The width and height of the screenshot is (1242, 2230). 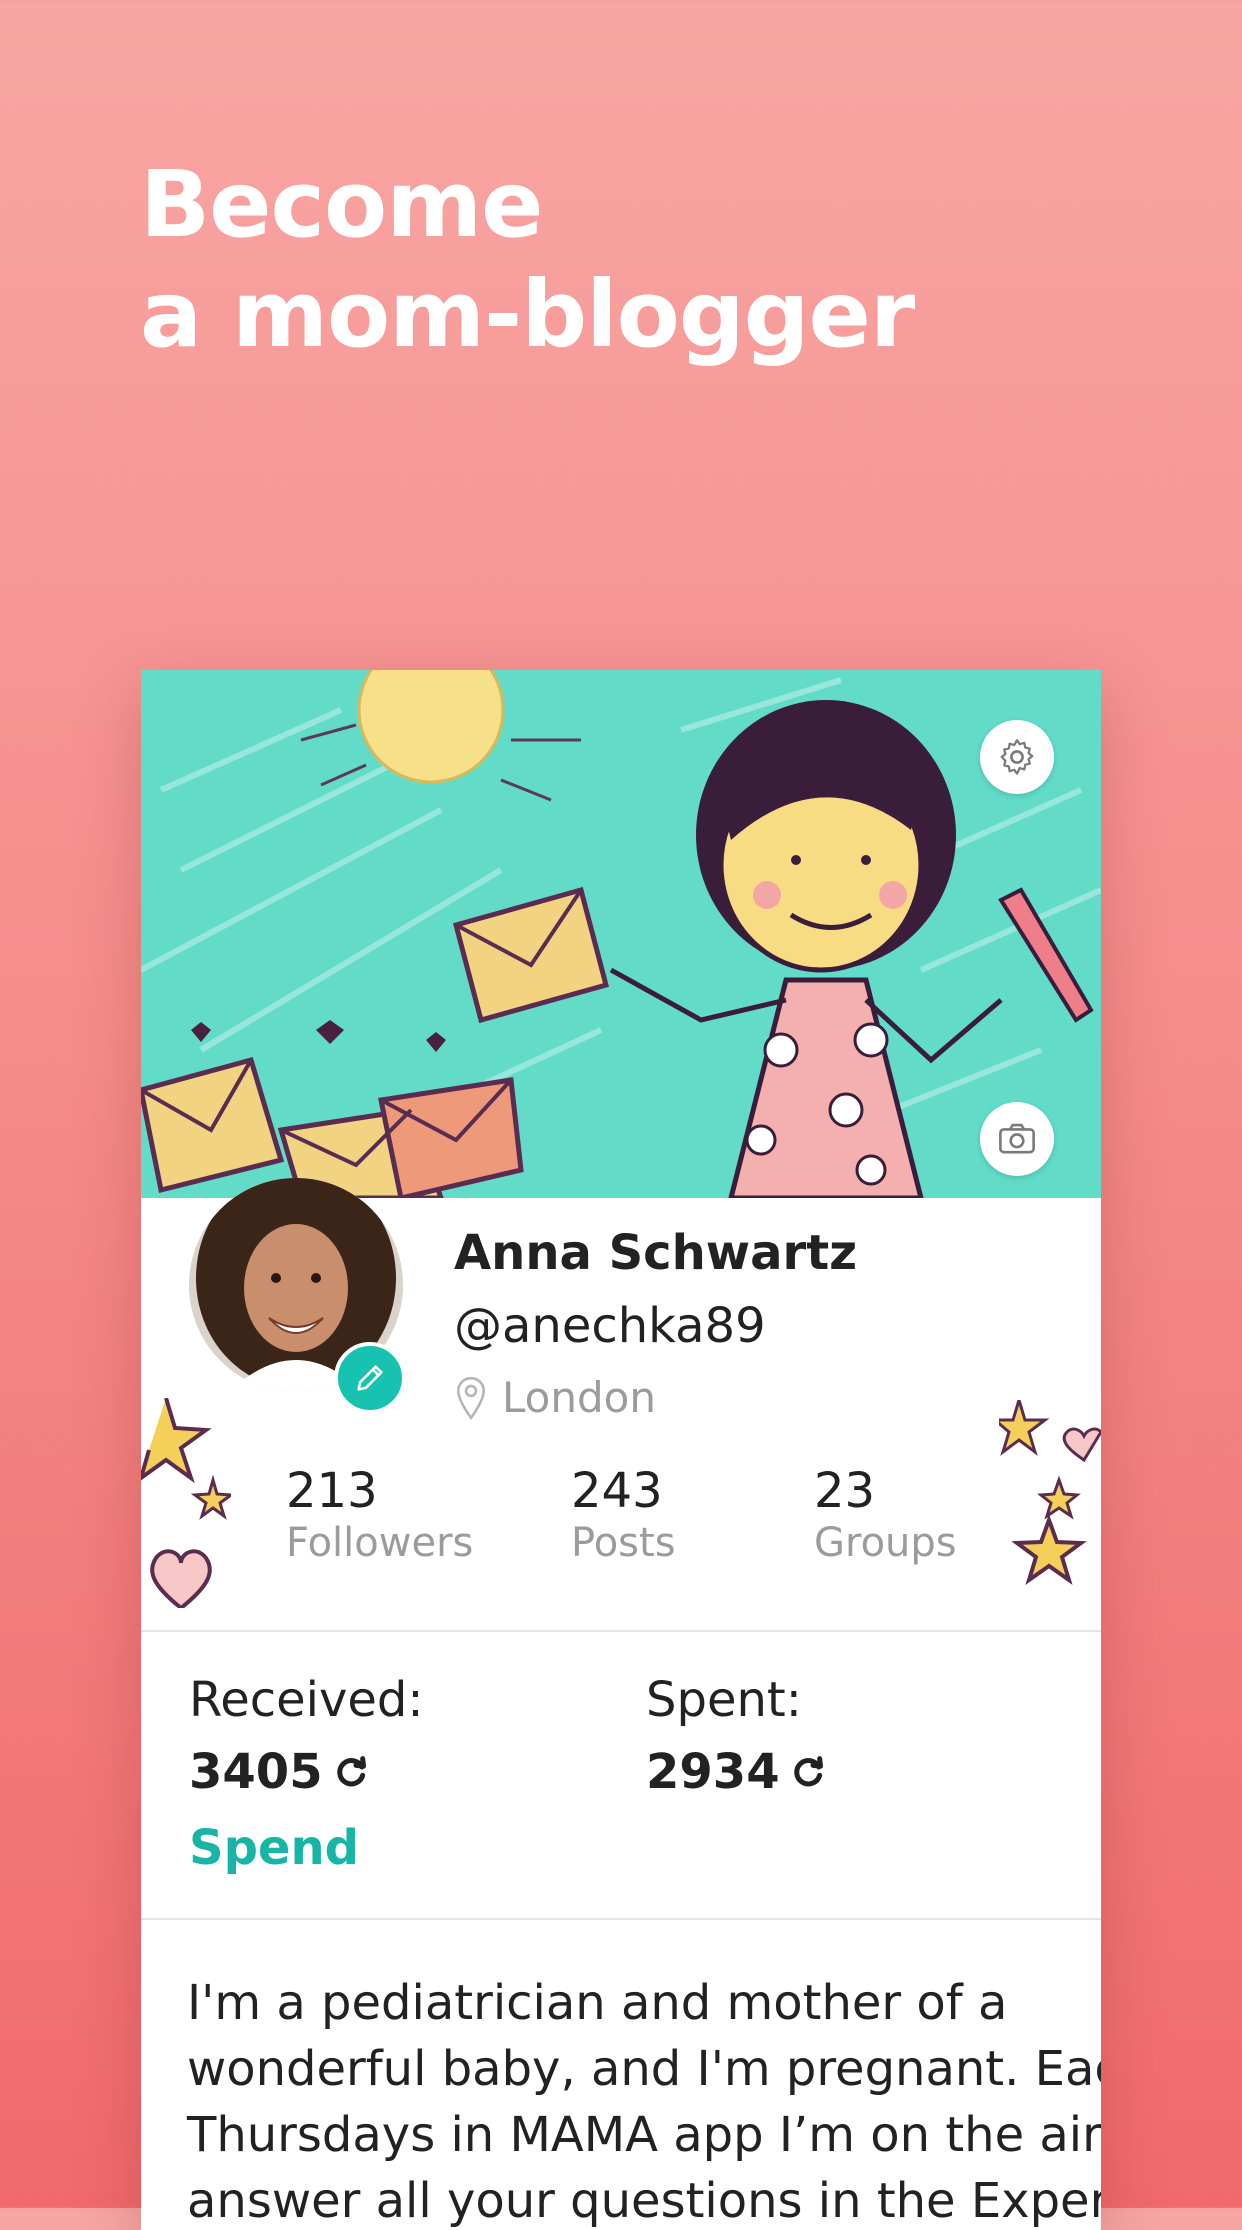 I want to click on bio-line: Thursdays in MAMA app I’m on the air, so click(x=644, y=2135).